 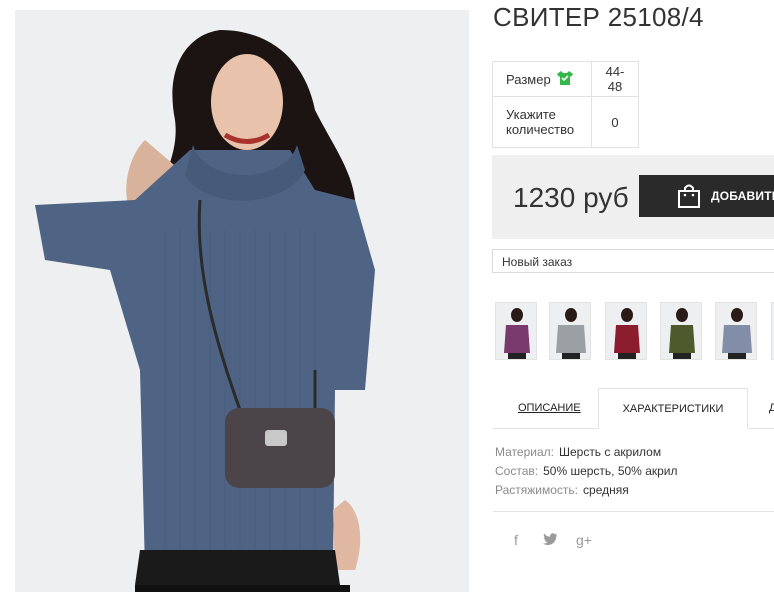 What do you see at coordinates (598, 17) in the screenshot?
I see `product-title: СВИТЕР 25108/4` at bounding box center [598, 17].